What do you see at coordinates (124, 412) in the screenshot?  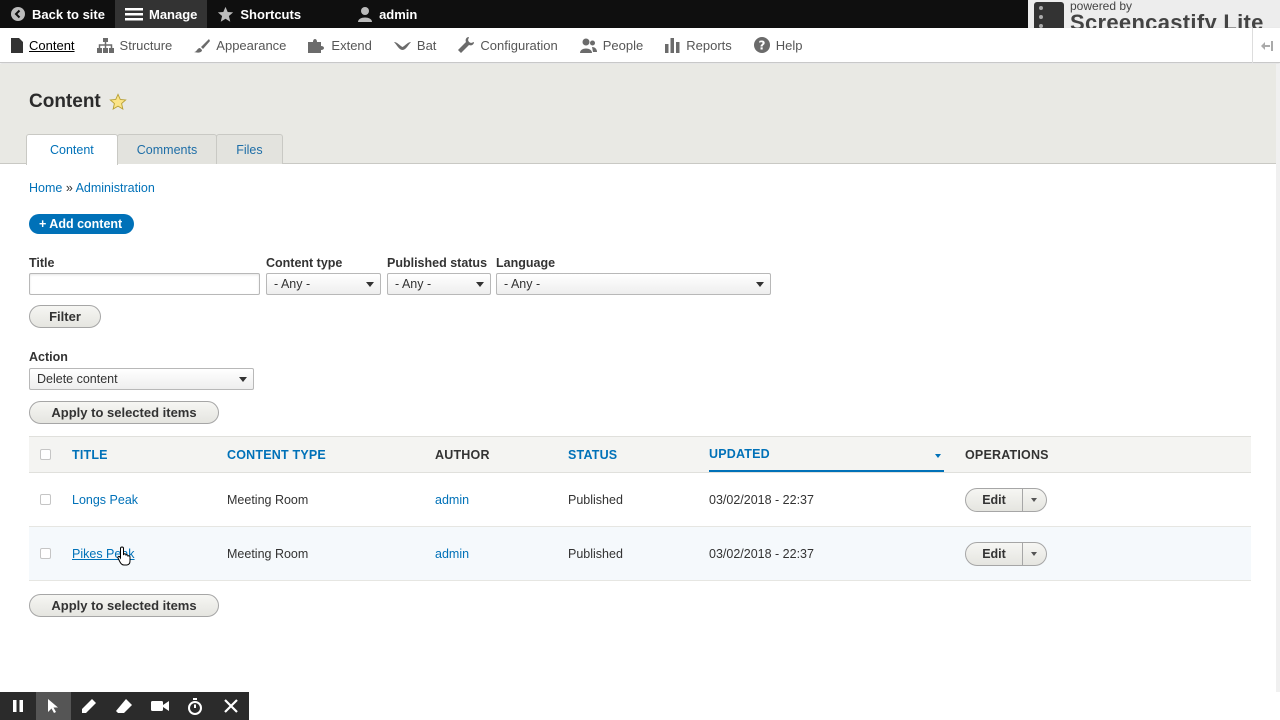 I see `apply-selected-button-top: Apply to selected items` at bounding box center [124, 412].